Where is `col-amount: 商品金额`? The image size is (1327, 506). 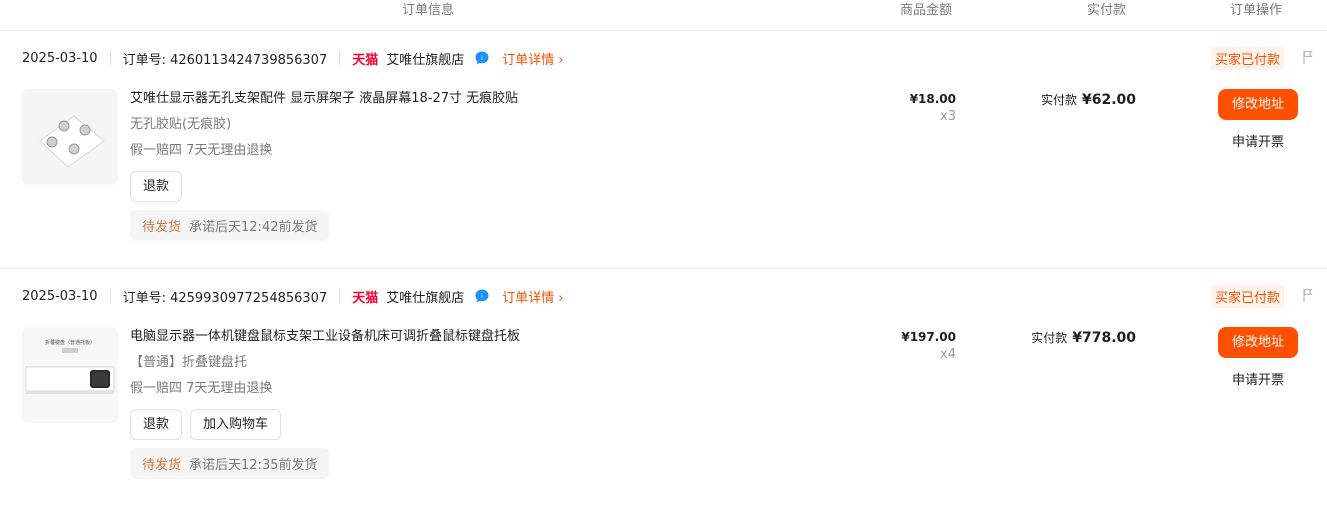 col-amount: 商品金额 is located at coordinates (926, 10).